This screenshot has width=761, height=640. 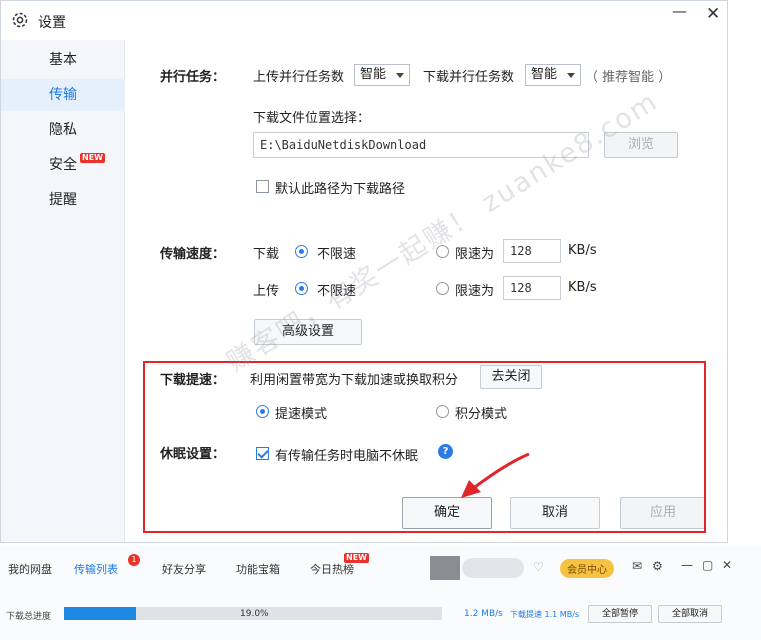 I want to click on mail-icon: ✉, so click(x=637, y=566).